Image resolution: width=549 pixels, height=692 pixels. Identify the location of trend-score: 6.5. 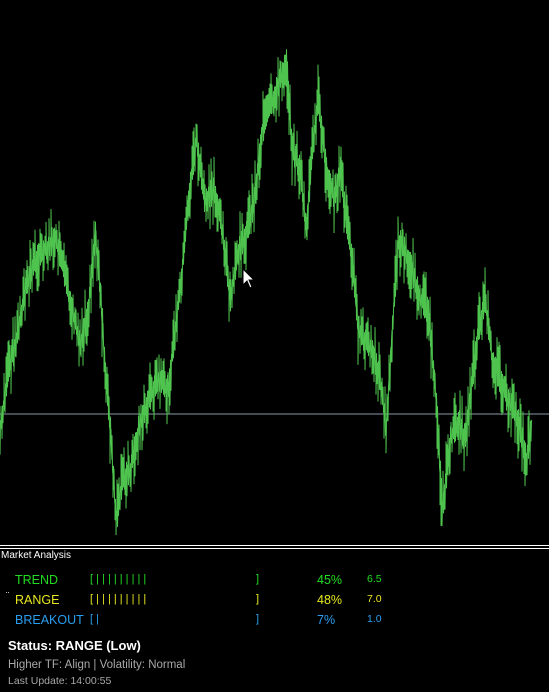
(374, 579).